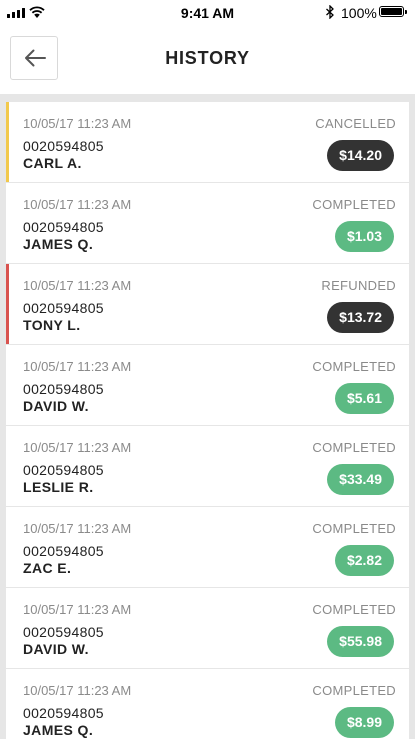 The height and width of the screenshot is (739, 415). Describe the element at coordinates (393, 11) in the screenshot. I see `battery-icon` at that location.